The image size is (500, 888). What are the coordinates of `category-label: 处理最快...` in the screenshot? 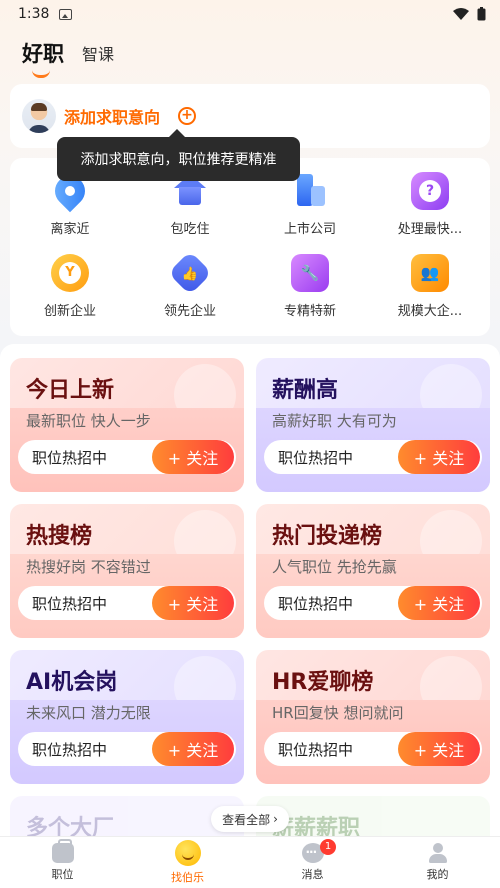 It's located at (430, 229).